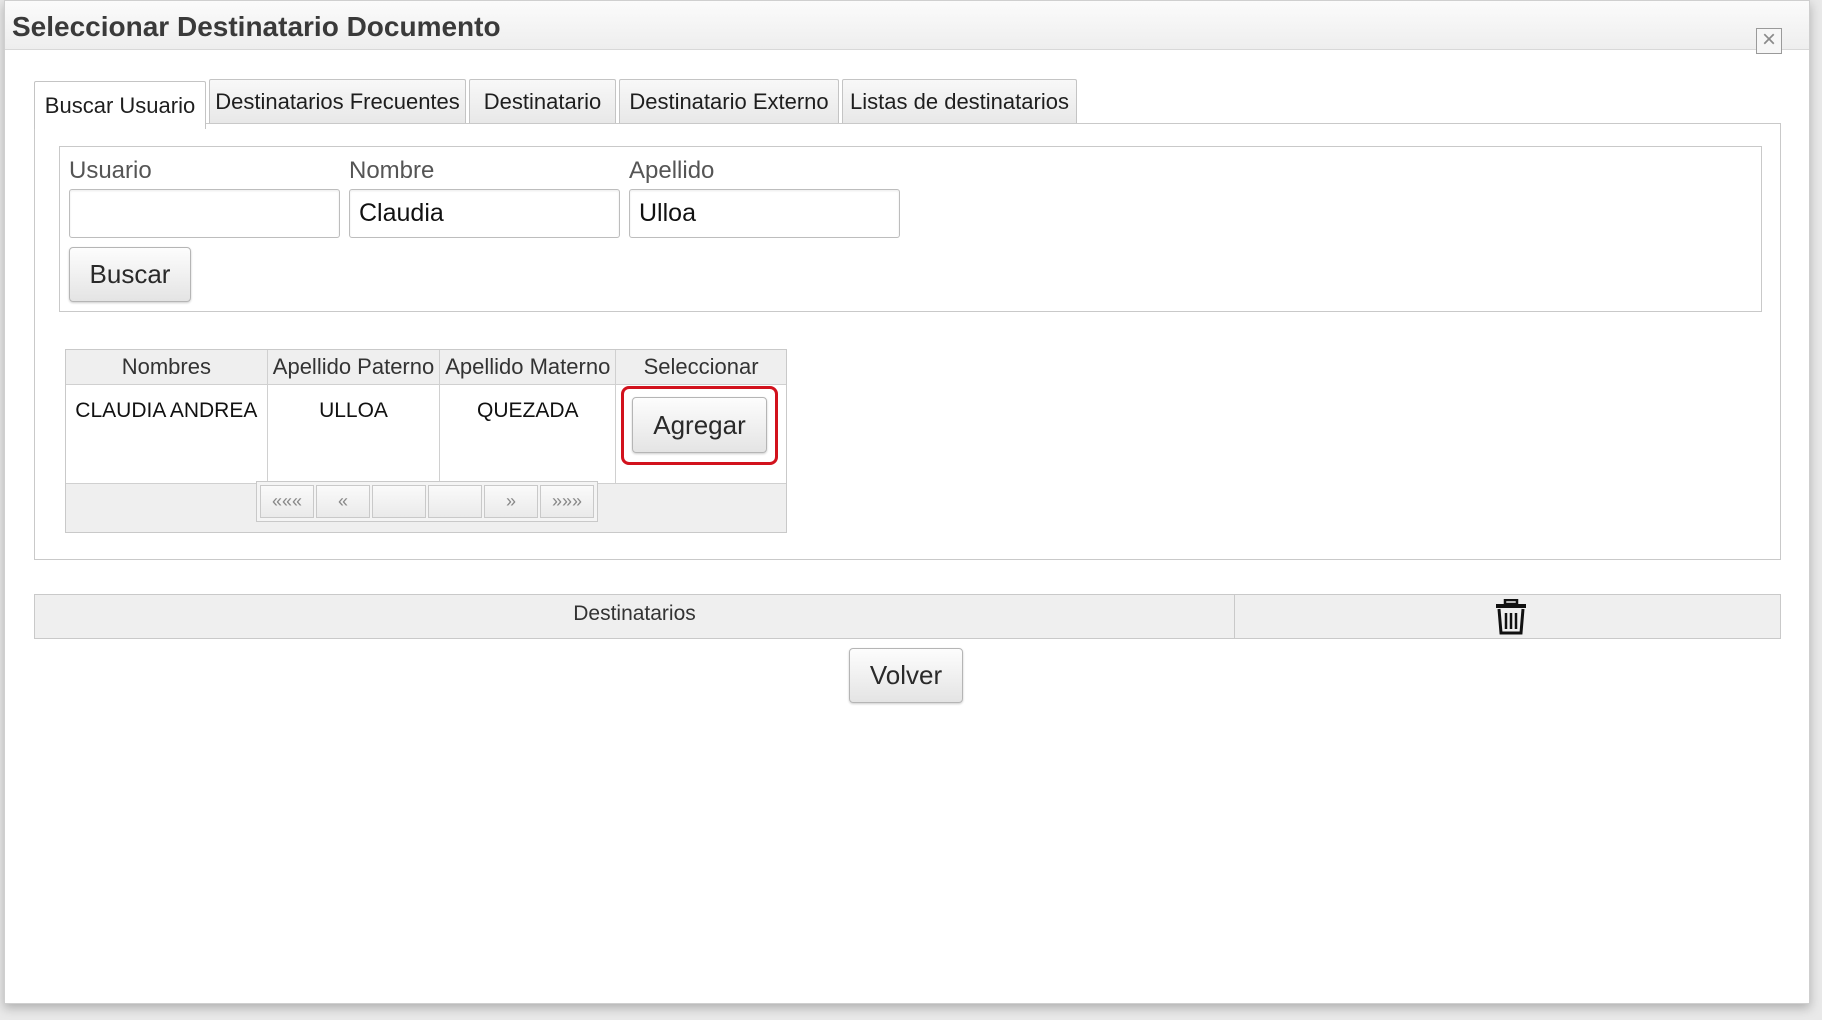  Describe the element at coordinates (120, 105) in the screenshot. I see `tab-buscar-usuario: Buscar Usuario` at that location.